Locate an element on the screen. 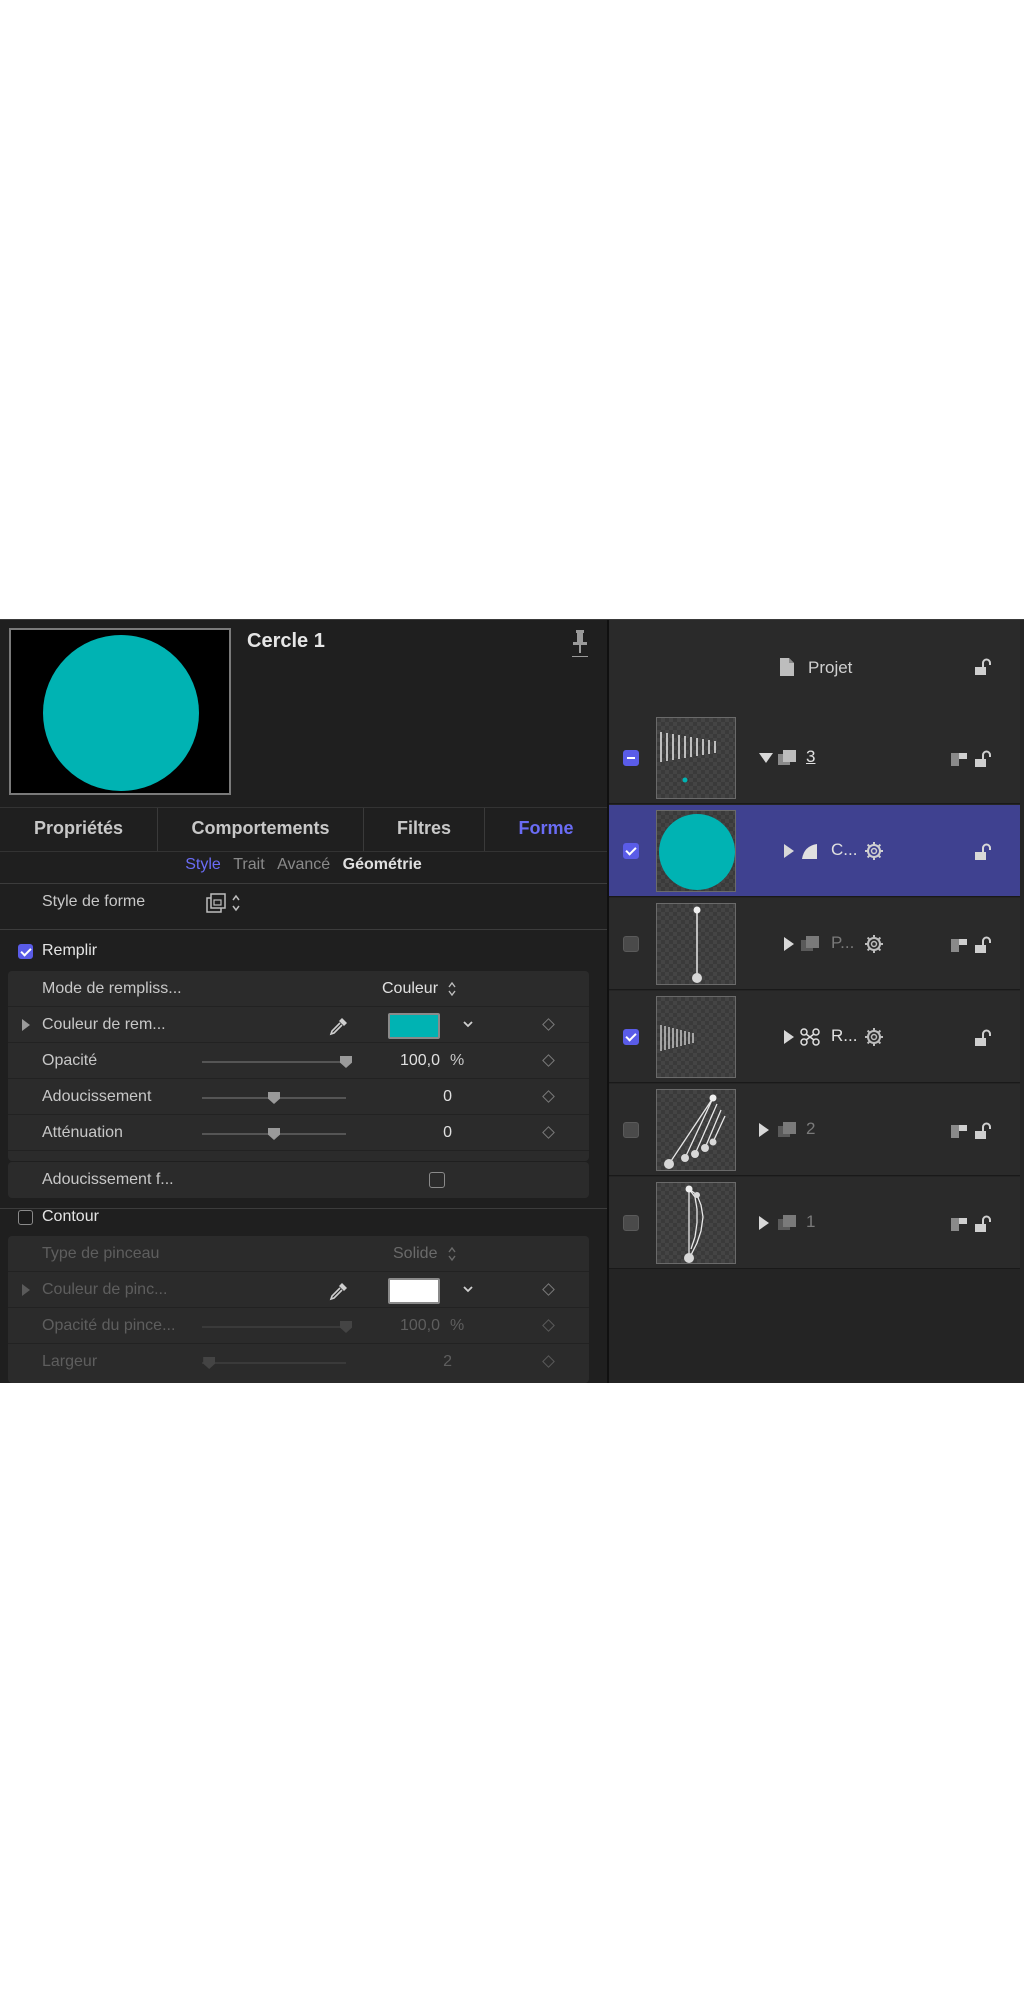 The width and height of the screenshot is (1024, 2000). layer-row-group-2: 2 is located at coordinates (814, 1130).